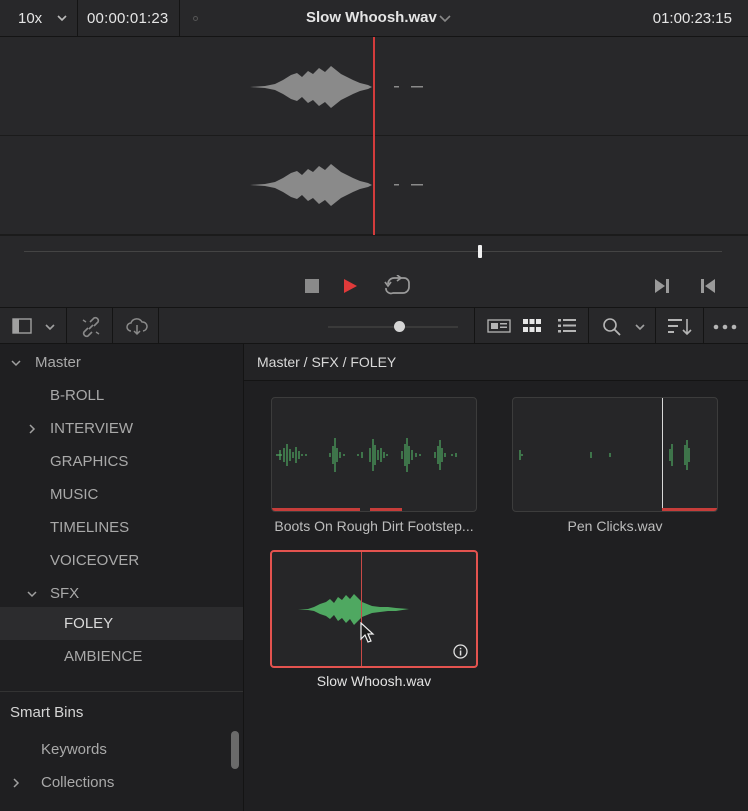 The width and height of the screenshot is (748, 811). I want to click on bin-label: VOICEOVER, so click(95, 560).